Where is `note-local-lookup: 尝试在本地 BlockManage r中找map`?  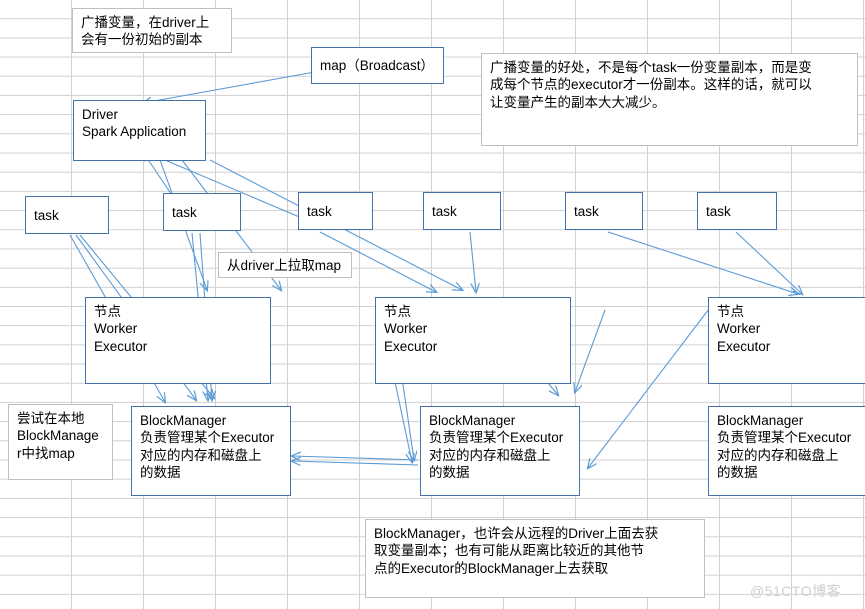
note-local-lookup: 尝试在本地 BlockManage r中找map is located at coordinates (60, 442).